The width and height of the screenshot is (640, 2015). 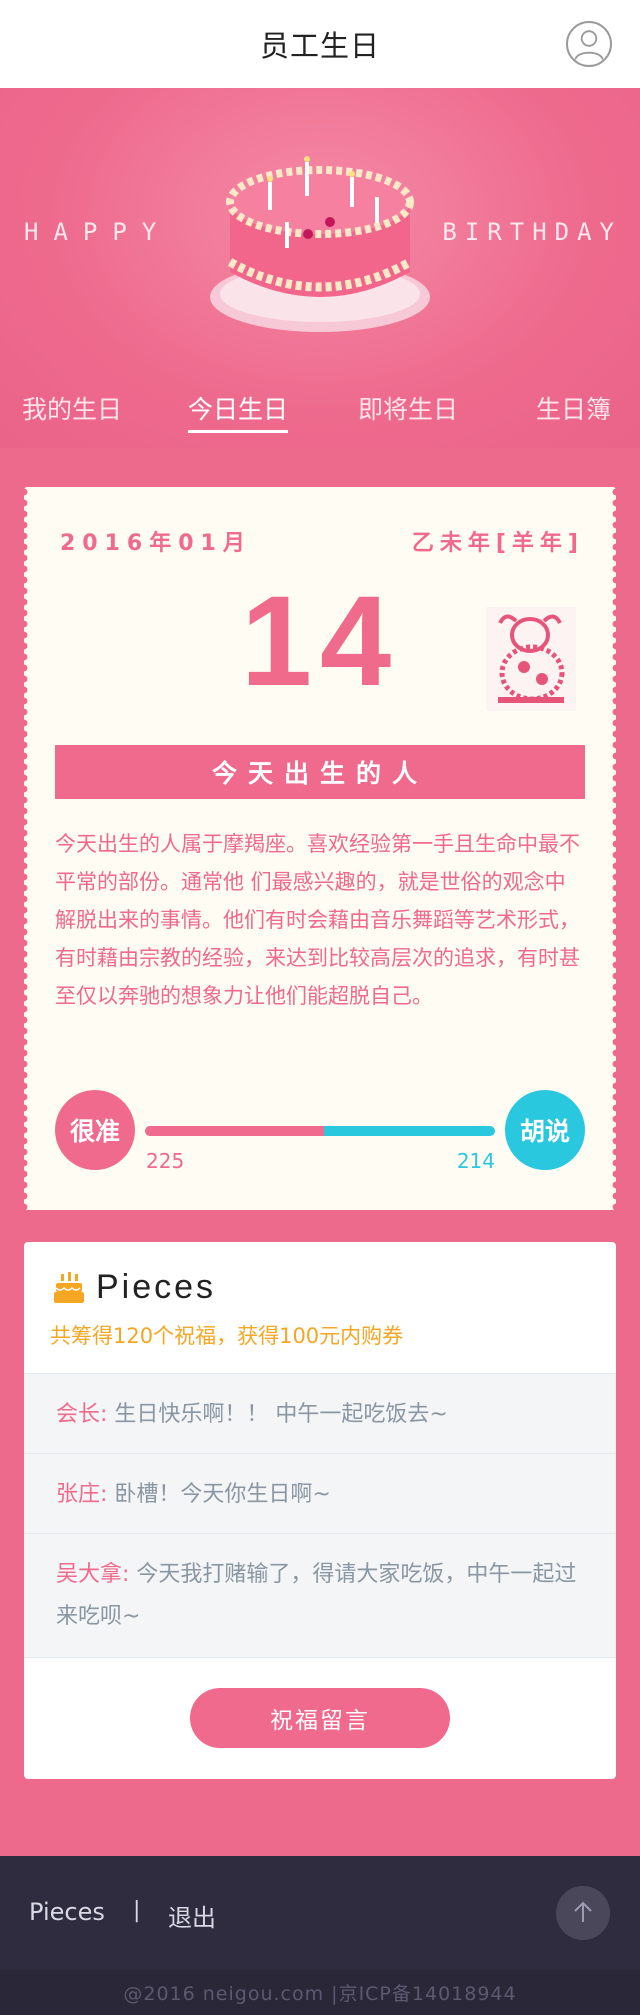 I want to click on list-item: 张庄: 卧槽！今天你生日啊~, so click(x=320, y=1493).